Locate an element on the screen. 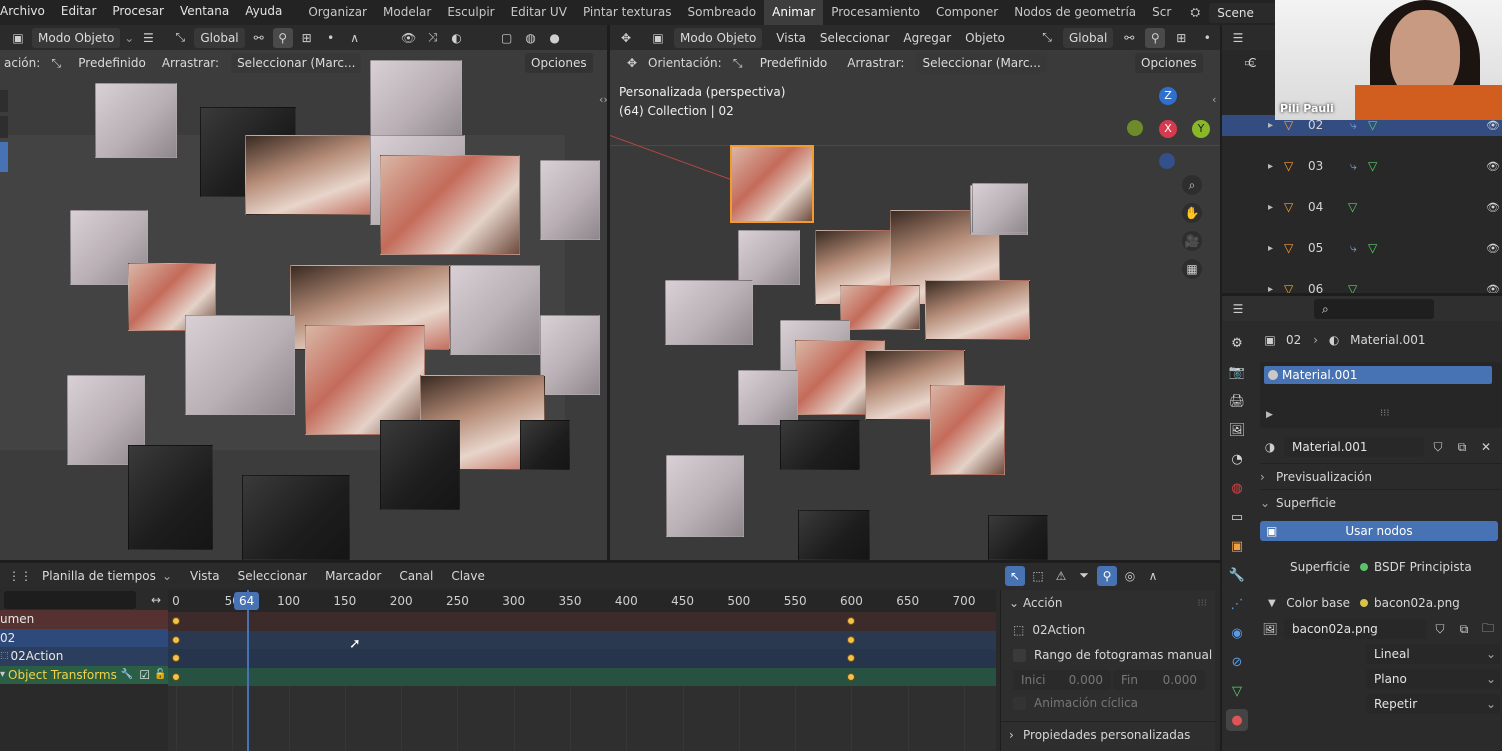 The height and width of the screenshot is (751, 1502). workspace-tab: Editar UV is located at coordinates (539, 12).